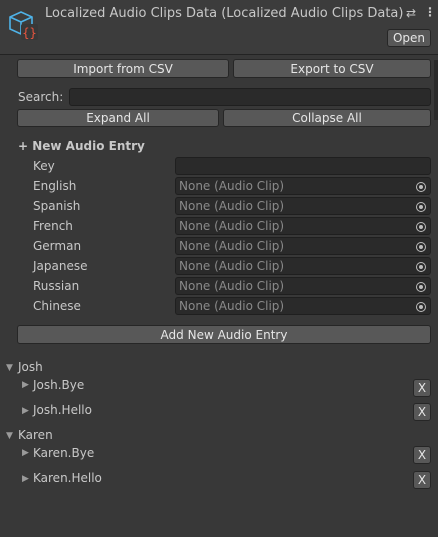  I want to click on entry-josh-hello: Josh.Hello, so click(62, 410).